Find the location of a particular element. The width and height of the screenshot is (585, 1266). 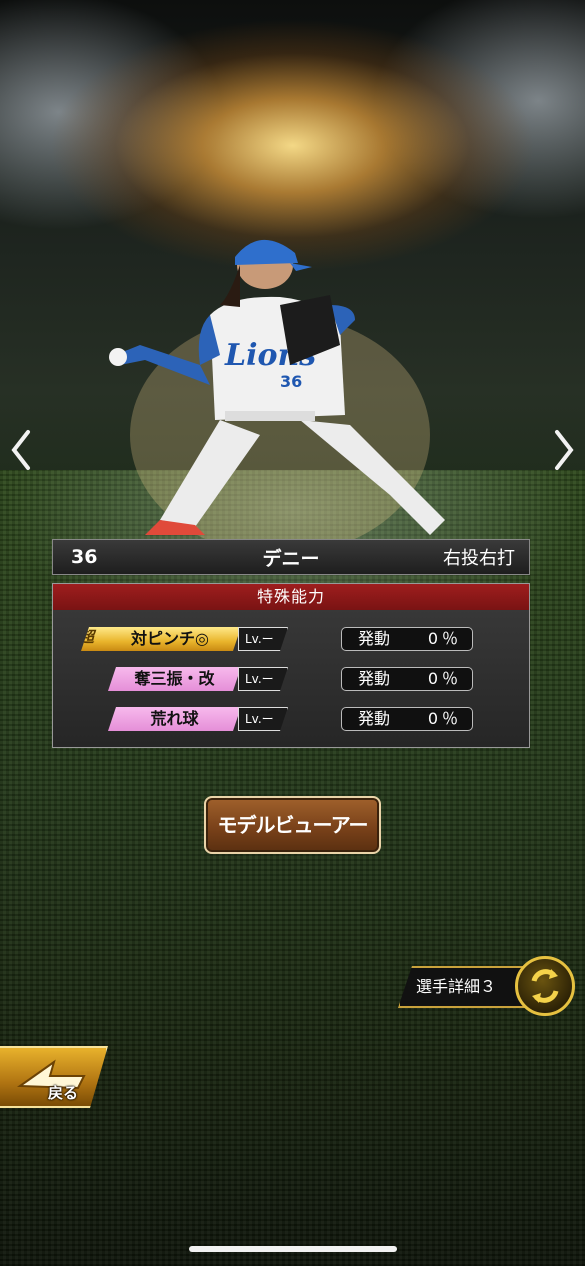

player-info-bar: 36 デニー 右投右打 is located at coordinates (291, 557).